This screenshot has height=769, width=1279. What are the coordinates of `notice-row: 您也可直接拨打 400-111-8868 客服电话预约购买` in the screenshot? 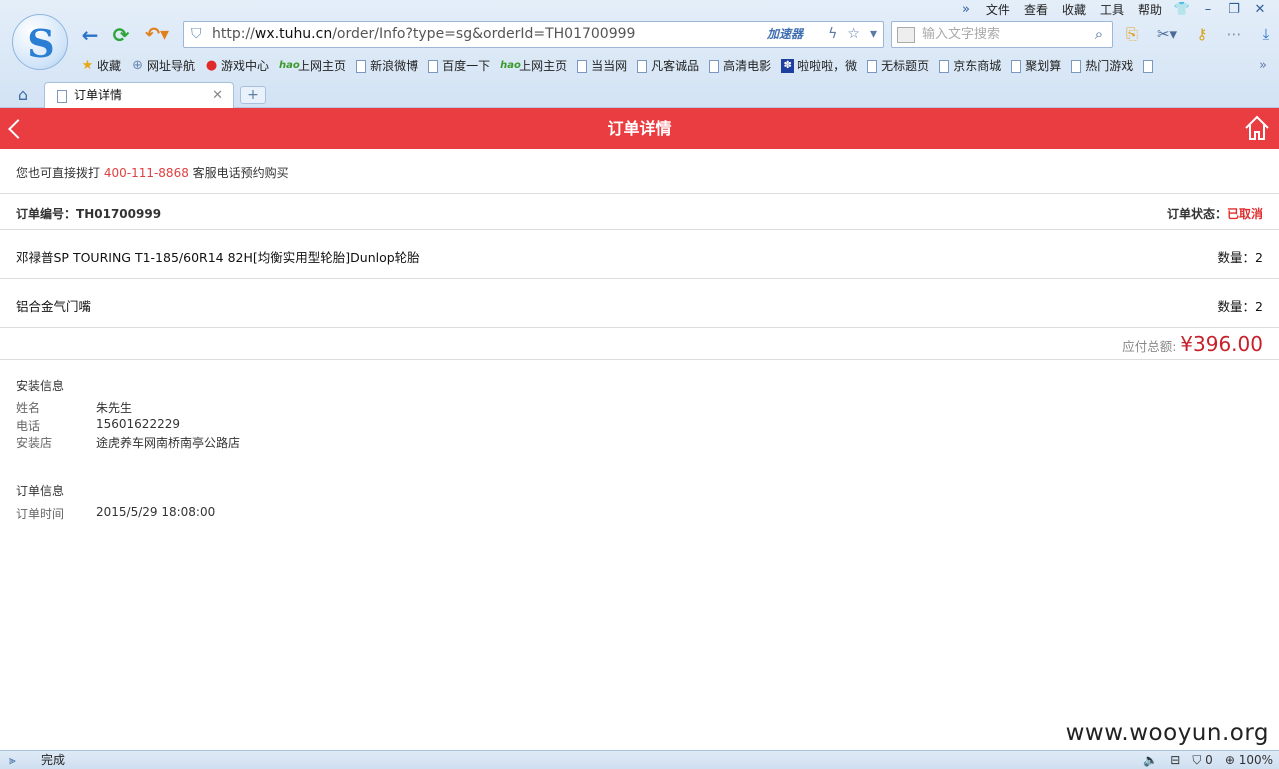 It's located at (639, 171).